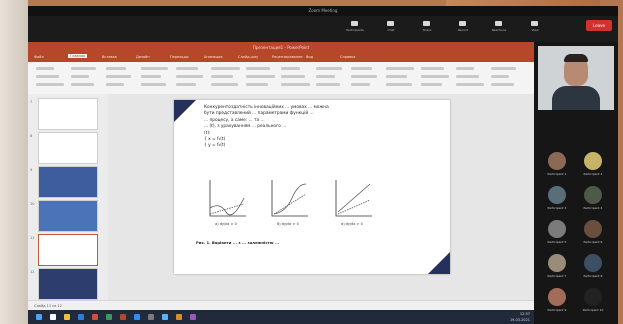 The image size is (623, 324). Describe the element at coordinates (347, 57) in the screenshot. I see `ribbon-tab: Справка` at that location.